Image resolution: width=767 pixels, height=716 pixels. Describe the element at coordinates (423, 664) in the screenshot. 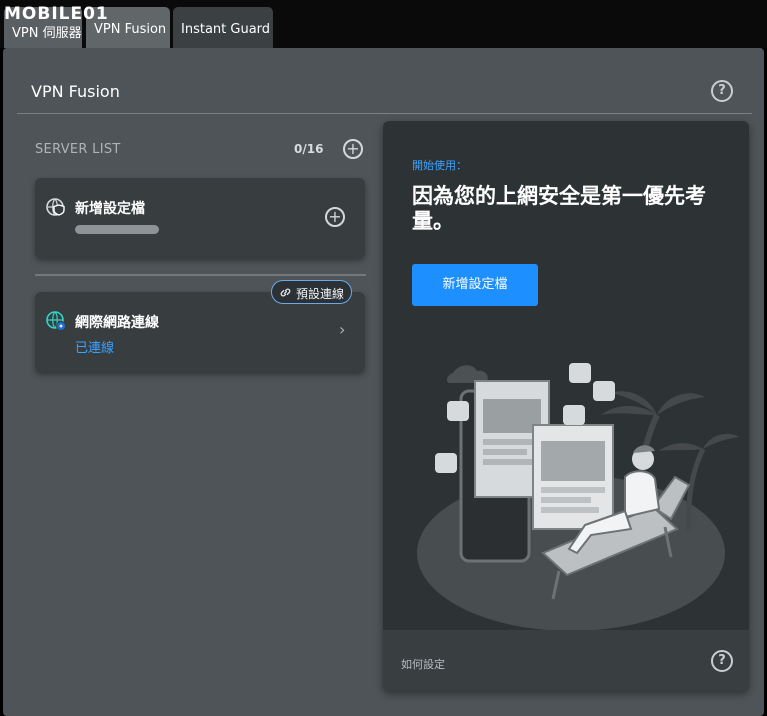

I see `how-to-setup-link: 如何設定` at that location.